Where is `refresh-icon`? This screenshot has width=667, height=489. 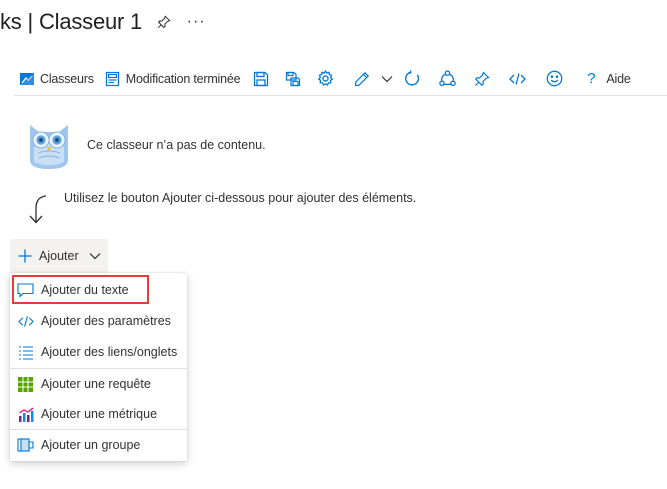
refresh-icon is located at coordinates (412, 78).